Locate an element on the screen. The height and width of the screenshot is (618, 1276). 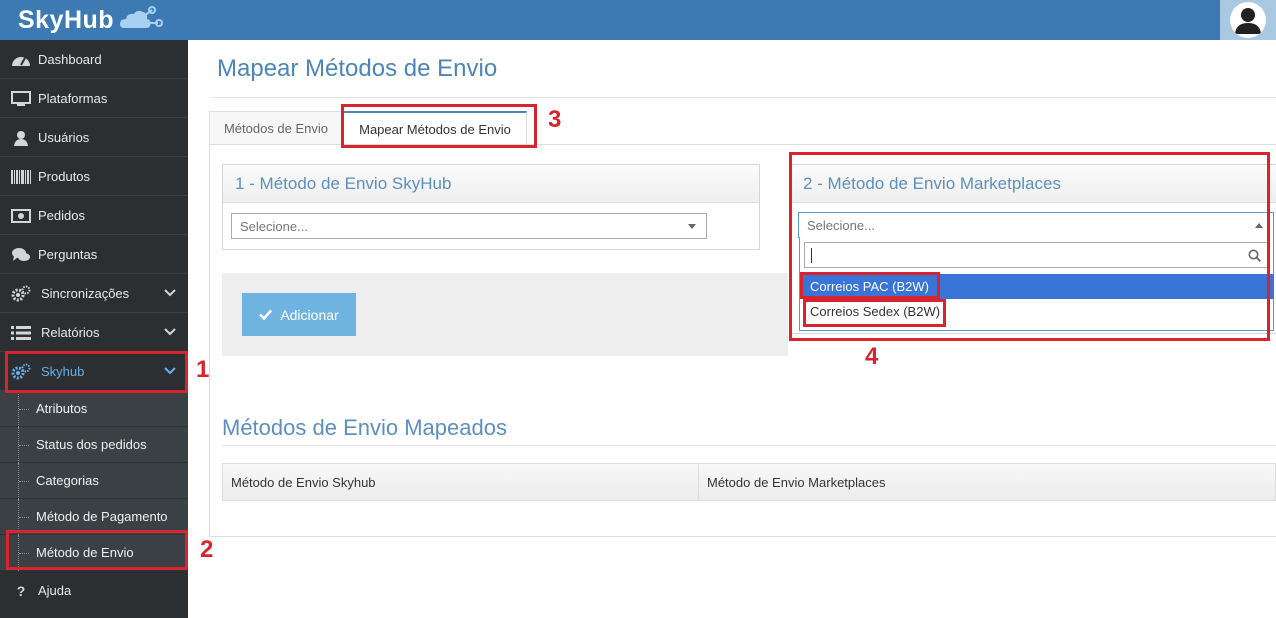
check-icon is located at coordinates (266, 314).